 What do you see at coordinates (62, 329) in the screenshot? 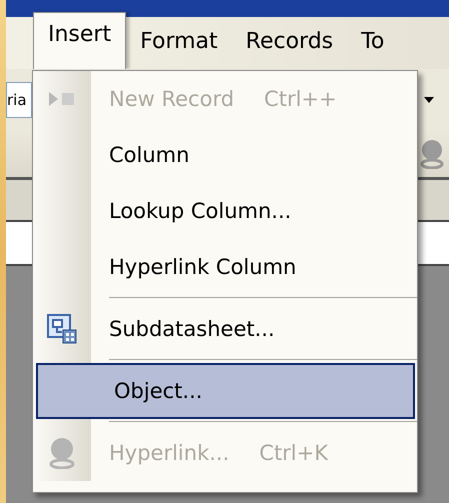
I see `subdatasheet-icon` at bounding box center [62, 329].